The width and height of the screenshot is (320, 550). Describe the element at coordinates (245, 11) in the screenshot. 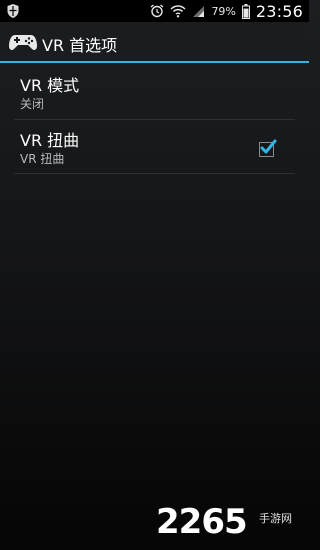

I see `battery-icon` at that location.